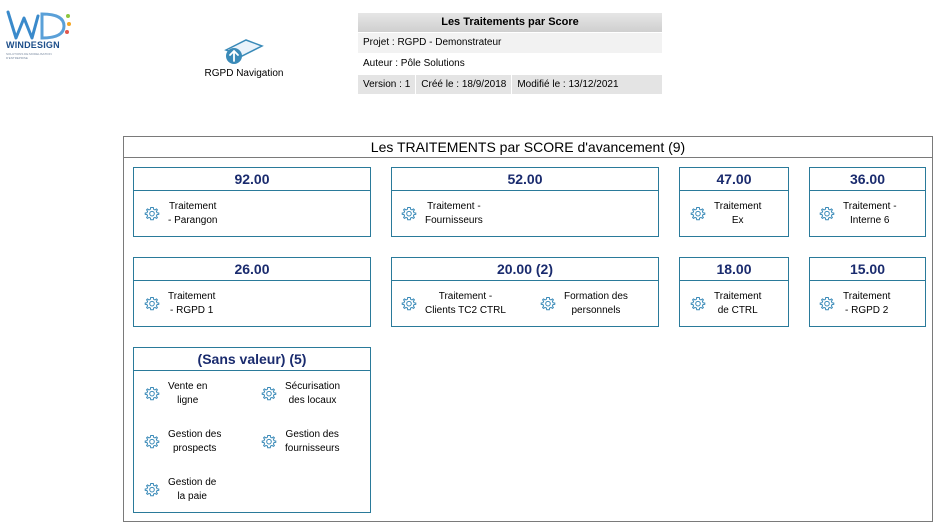 The width and height of the screenshot is (939, 526). I want to click on logo-brand: WINDESIGN, so click(33, 45).